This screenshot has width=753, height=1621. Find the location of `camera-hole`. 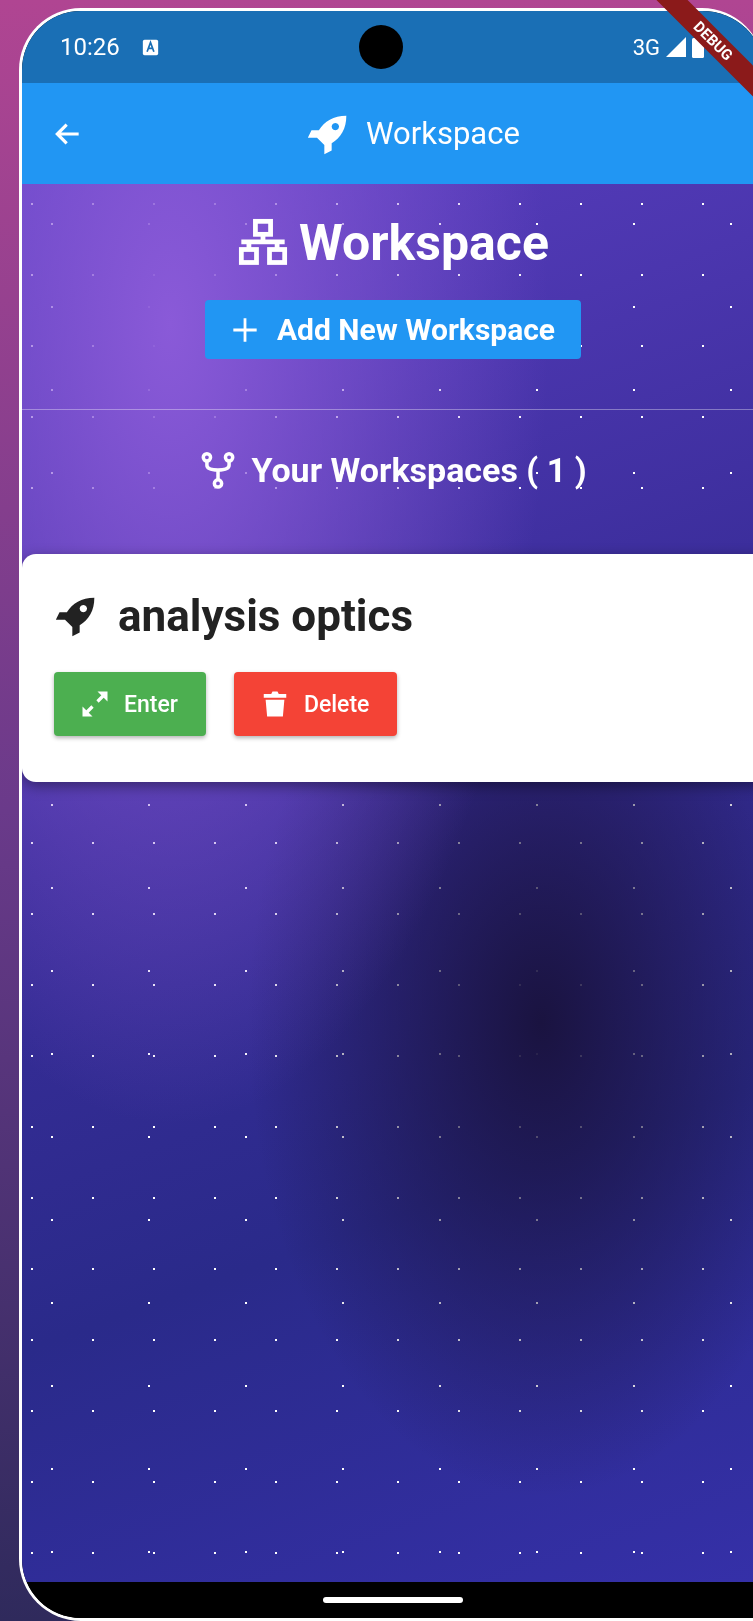

camera-hole is located at coordinates (380, 47).